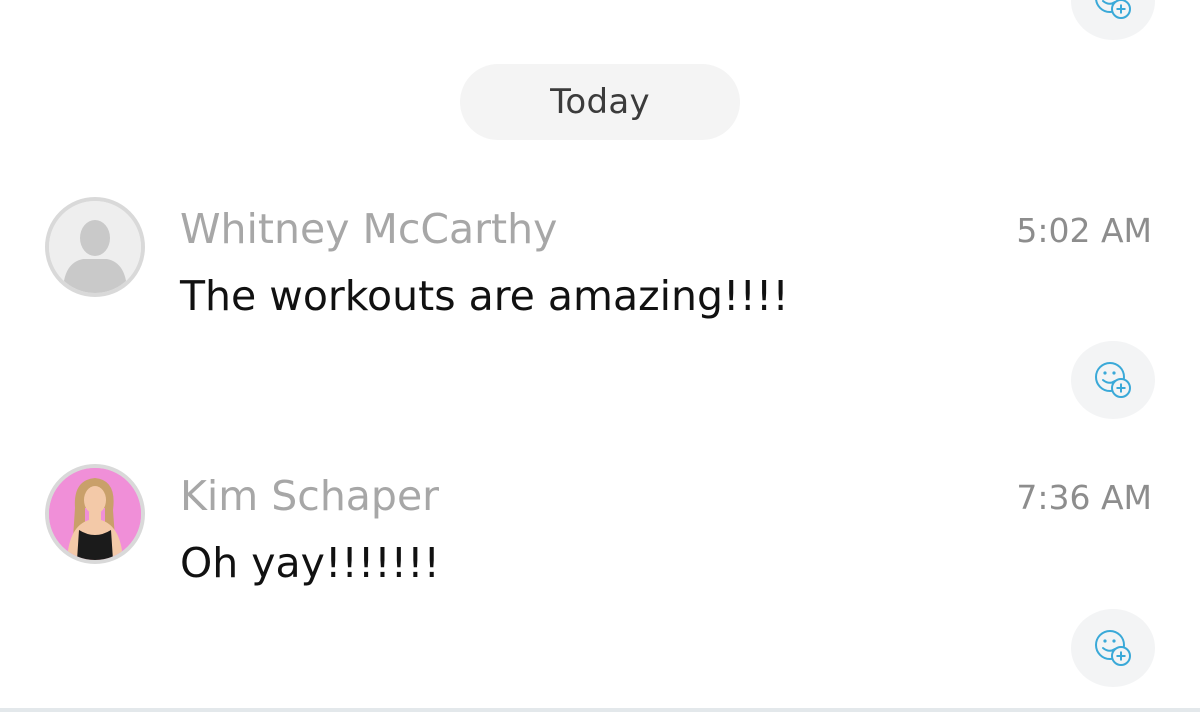 The image size is (1200, 726). I want to click on profile-photo, so click(95, 514).